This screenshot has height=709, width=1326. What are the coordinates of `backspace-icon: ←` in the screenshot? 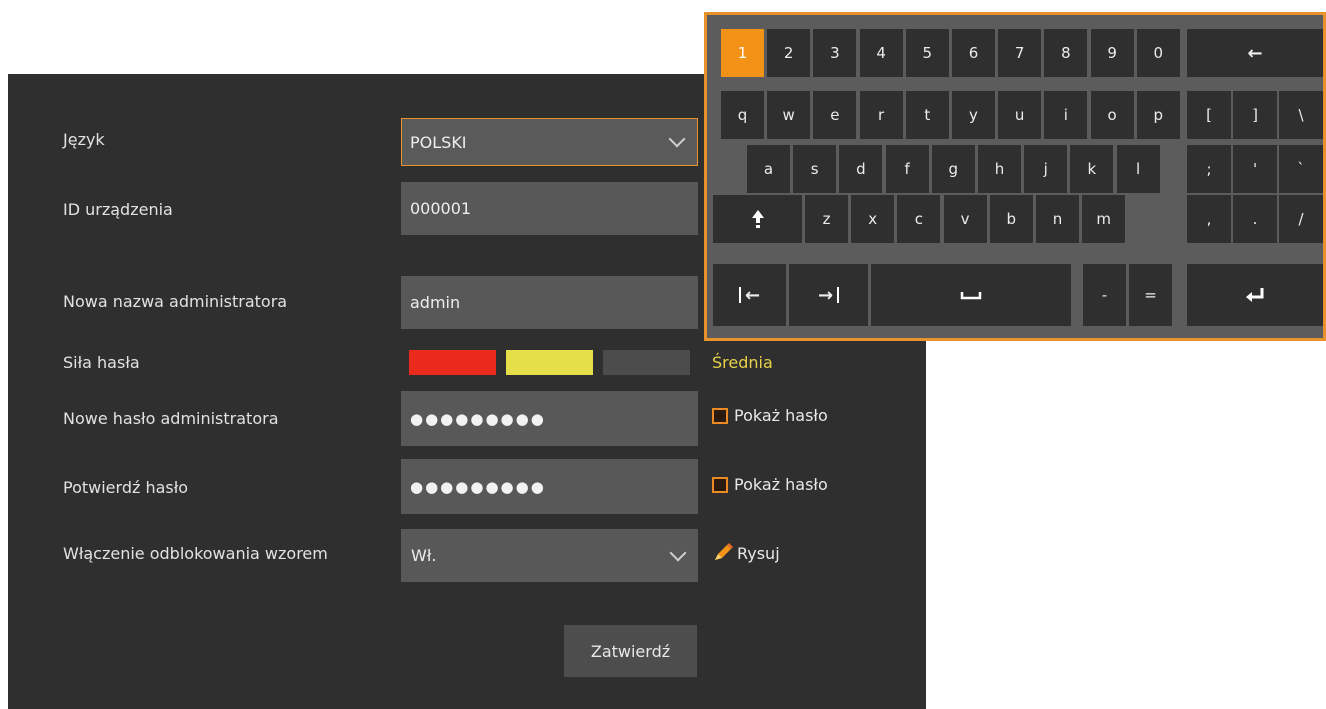 It's located at (1255, 53).